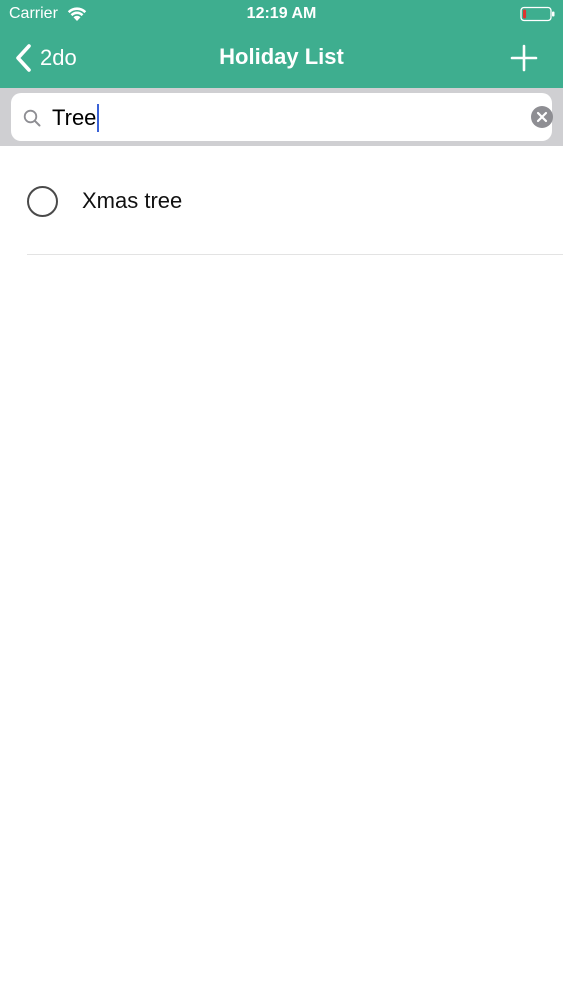 Image resolution: width=563 pixels, height=1000 pixels. I want to click on search-input-value: Tree, so click(74, 117).